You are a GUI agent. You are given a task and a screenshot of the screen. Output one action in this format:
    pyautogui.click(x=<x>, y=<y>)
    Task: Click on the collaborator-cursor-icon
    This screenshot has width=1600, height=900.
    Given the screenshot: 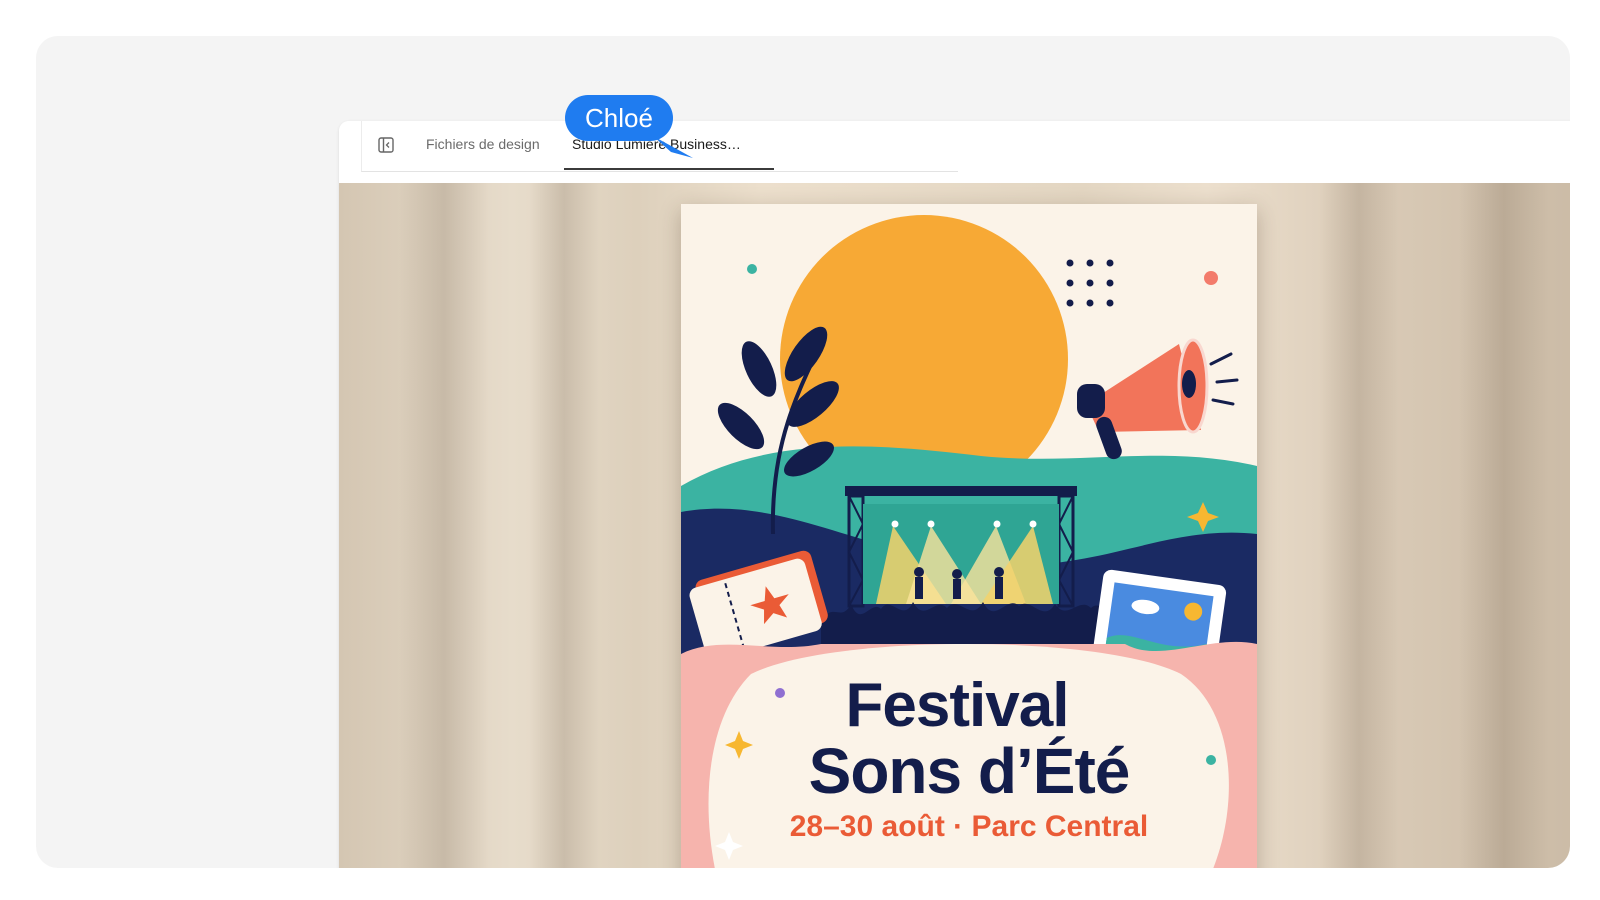 What is the action you would take?
    pyautogui.click(x=673, y=147)
    